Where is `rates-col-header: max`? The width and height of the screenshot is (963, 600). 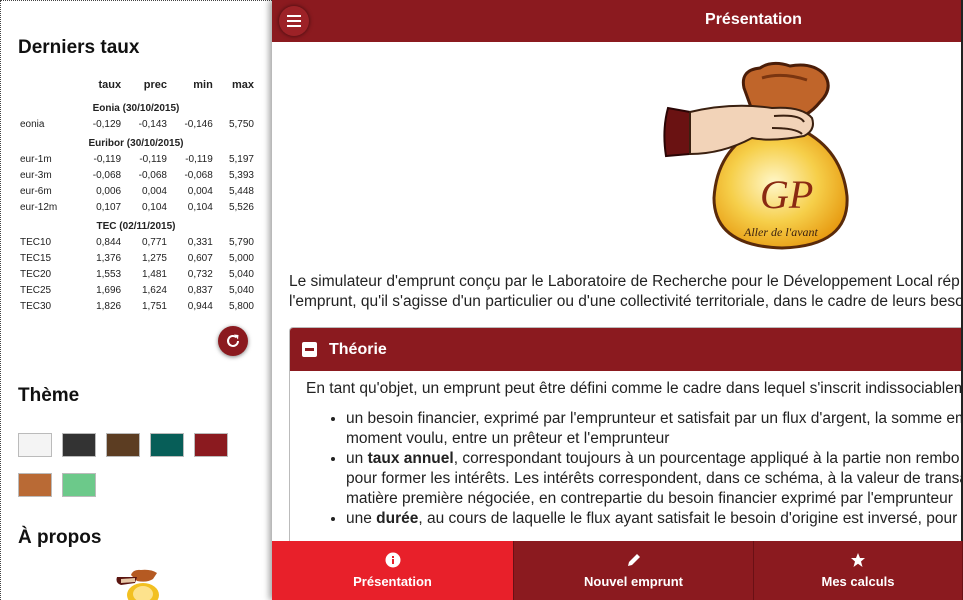
rates-col-header: max is located at coordinates (242, 85).